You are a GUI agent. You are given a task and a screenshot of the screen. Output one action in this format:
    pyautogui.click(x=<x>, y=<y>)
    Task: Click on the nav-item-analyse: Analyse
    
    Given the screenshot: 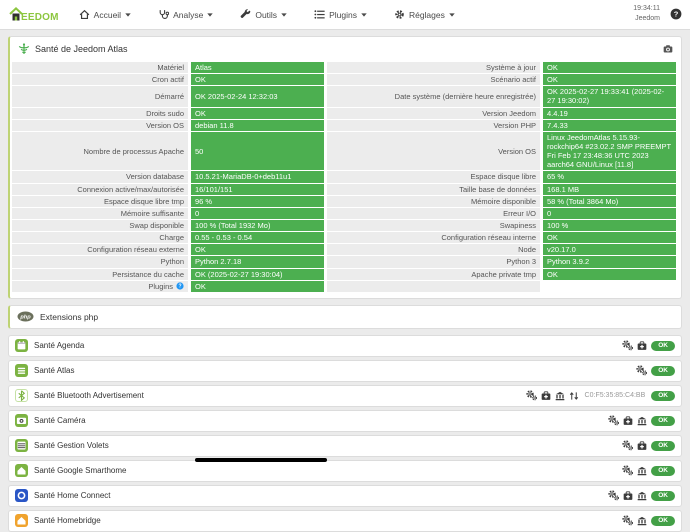 What is the action you would take?
    pyautogui.click(x=186, y=14)
    